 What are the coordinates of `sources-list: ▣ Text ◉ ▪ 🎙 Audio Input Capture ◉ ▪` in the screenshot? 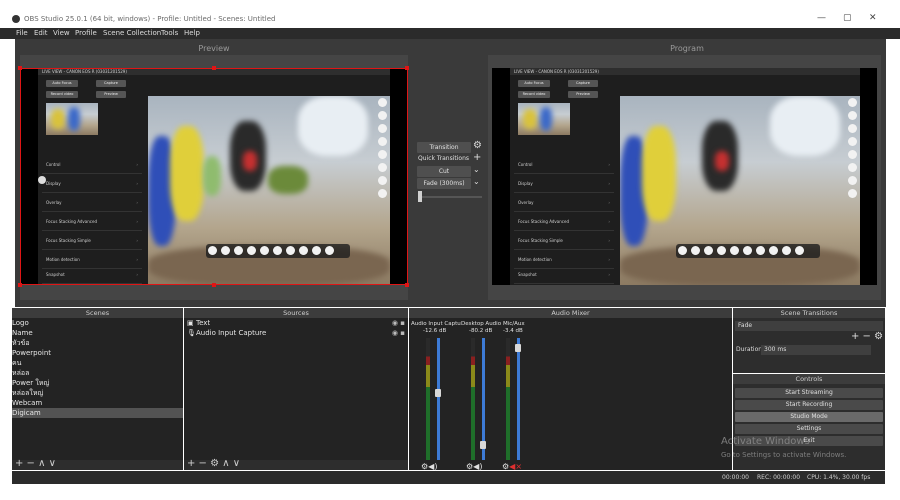 It's located at (296, 389).